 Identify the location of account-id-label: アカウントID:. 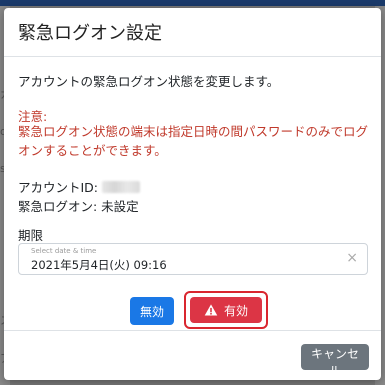
(58, 187).